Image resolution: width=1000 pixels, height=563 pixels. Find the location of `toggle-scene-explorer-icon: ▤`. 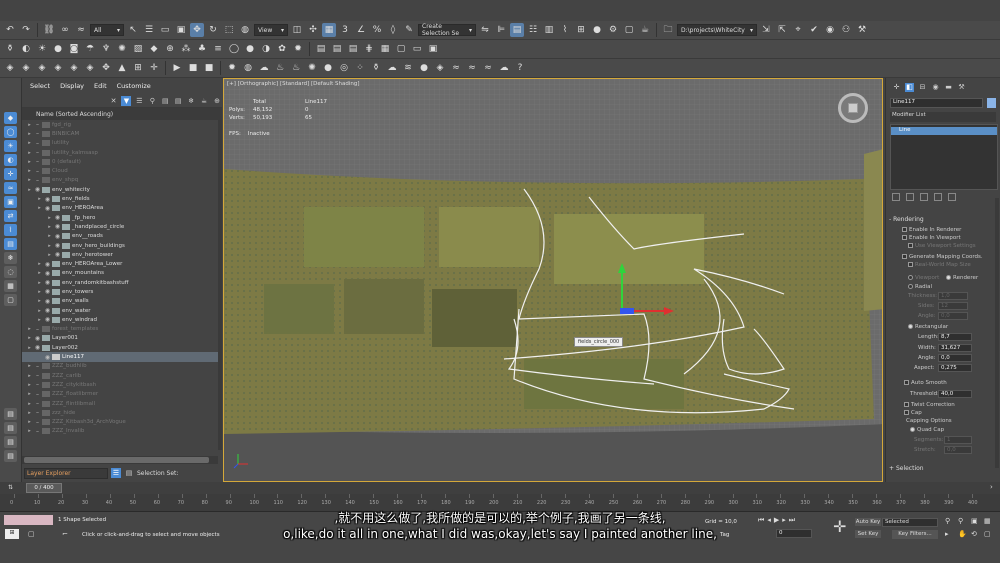

toggle-scene-explorer-icon: ▤ is located at coordinates (517, 30).